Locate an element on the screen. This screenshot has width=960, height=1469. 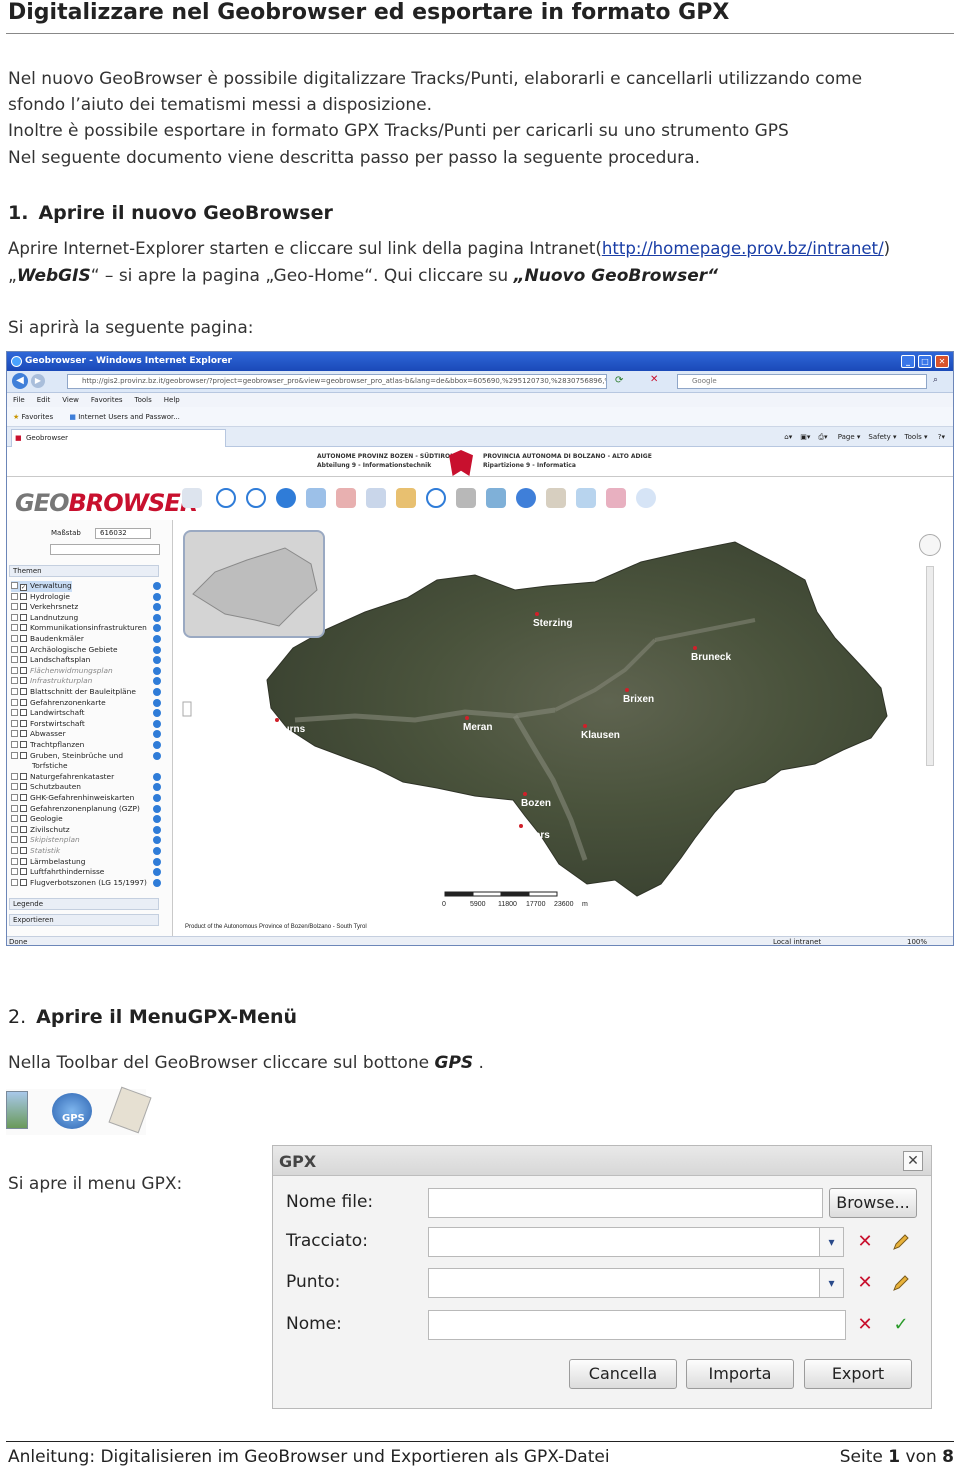
zoom-slider is located at coordinates (930, 666).